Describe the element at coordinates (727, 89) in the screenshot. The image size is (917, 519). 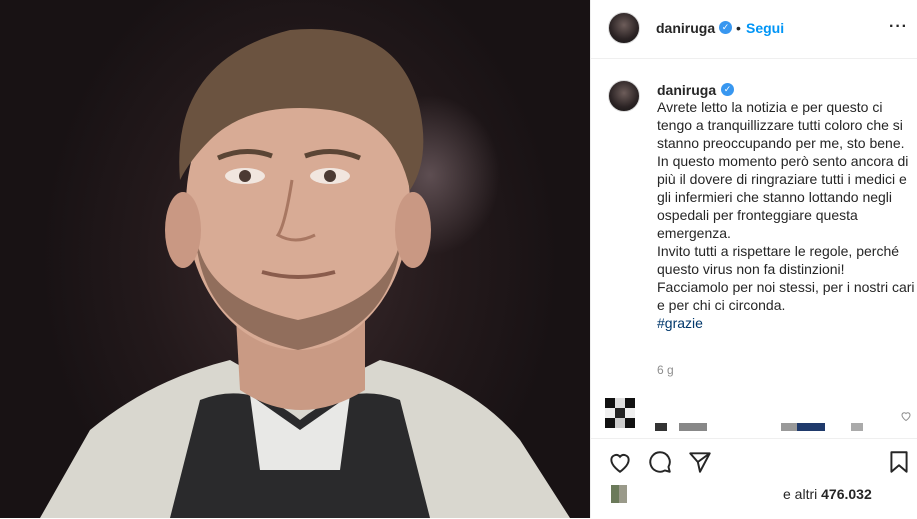
I see `caption-verified-badge-icon: ✓` at that location.